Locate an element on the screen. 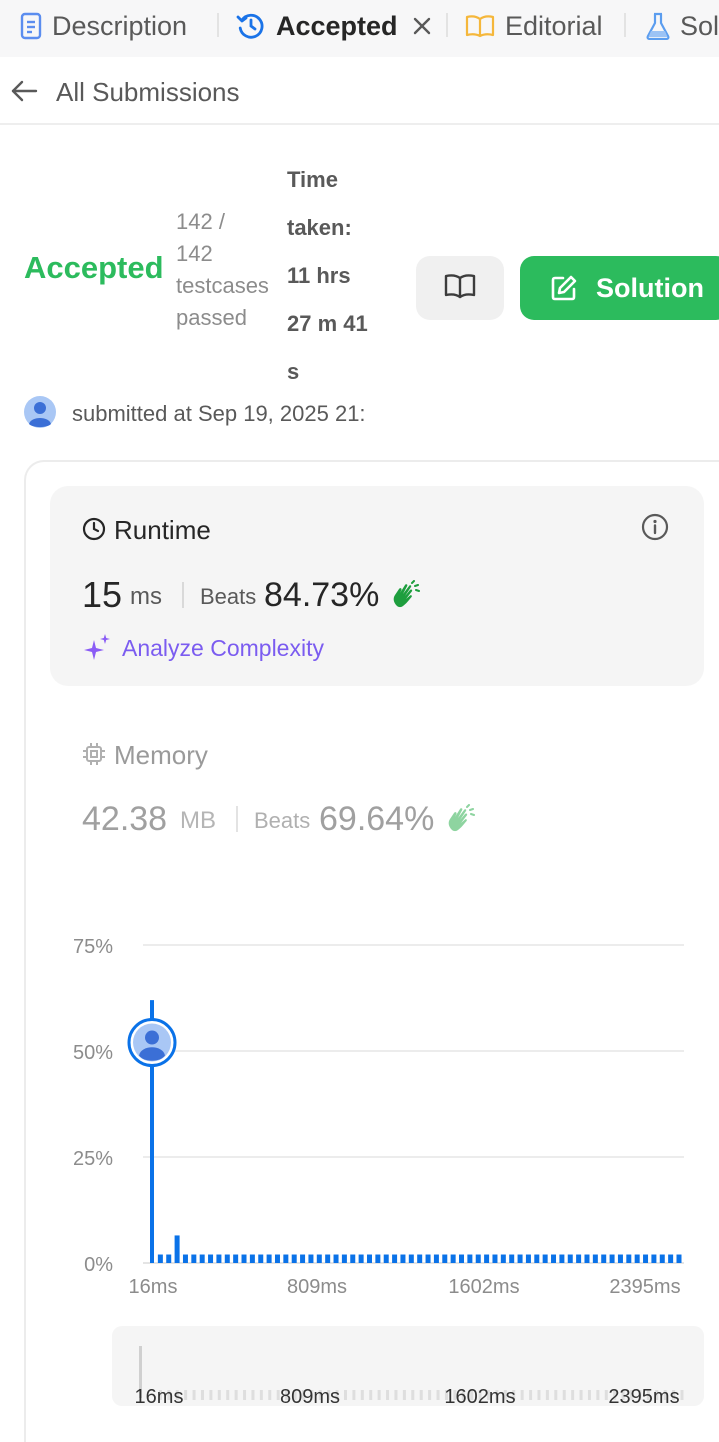 This screenshot has height=1442, width=719. solution-button: Solution is located at coordinates (619, 288).